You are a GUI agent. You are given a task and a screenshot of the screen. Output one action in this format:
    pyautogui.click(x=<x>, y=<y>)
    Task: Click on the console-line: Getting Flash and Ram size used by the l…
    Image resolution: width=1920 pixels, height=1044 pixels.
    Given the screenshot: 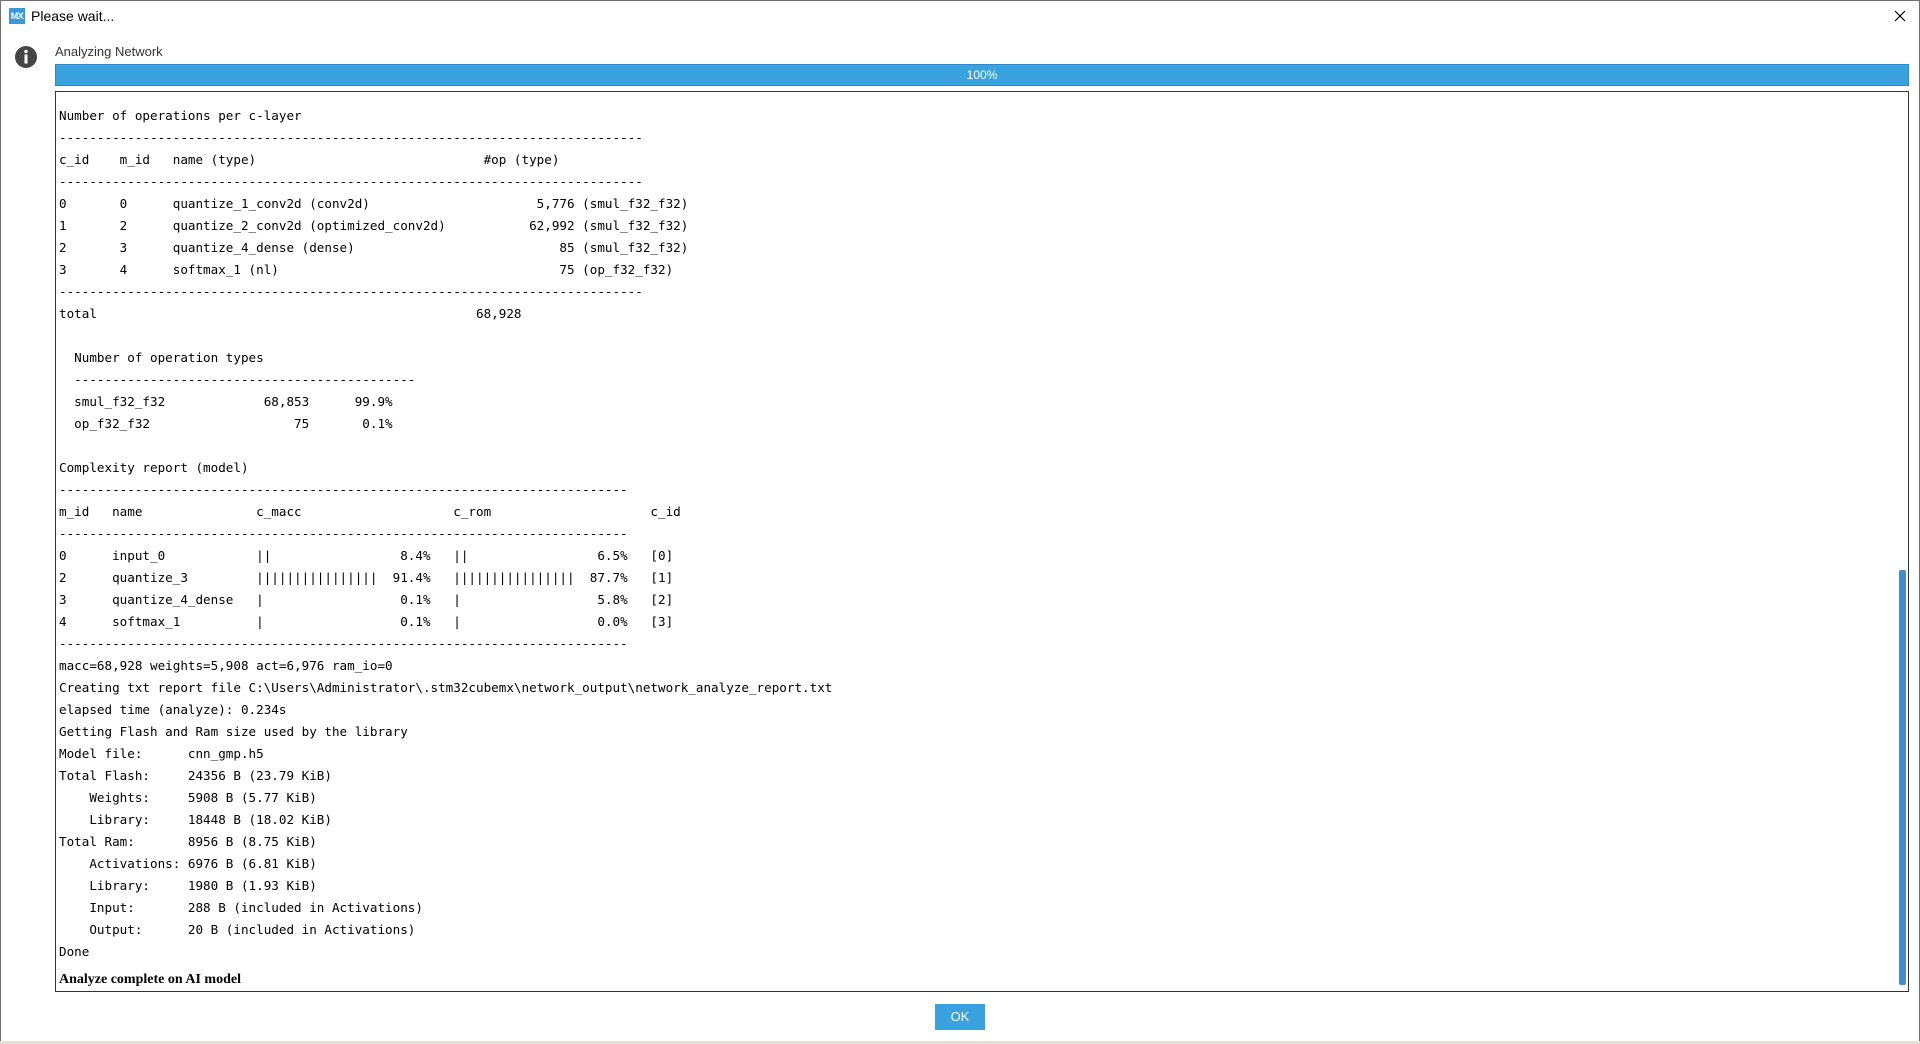 What is the action you would take?
    pyautogui.click(x=233, y=731)
    